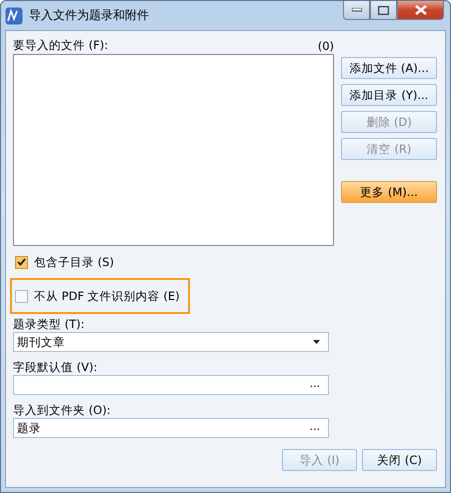  I want to click on app-logo-icon, so click(14, 15).